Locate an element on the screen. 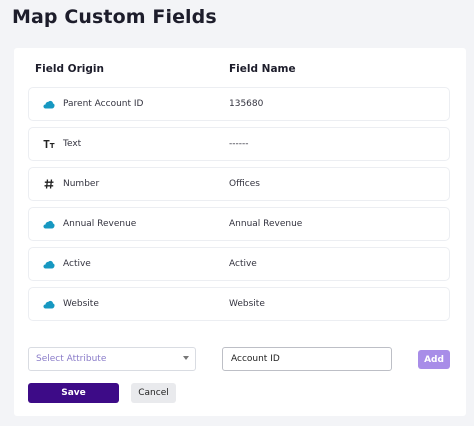 The height and width of the screenshot is (426, 474). text-type-icon is located at coordinates (49, 144).